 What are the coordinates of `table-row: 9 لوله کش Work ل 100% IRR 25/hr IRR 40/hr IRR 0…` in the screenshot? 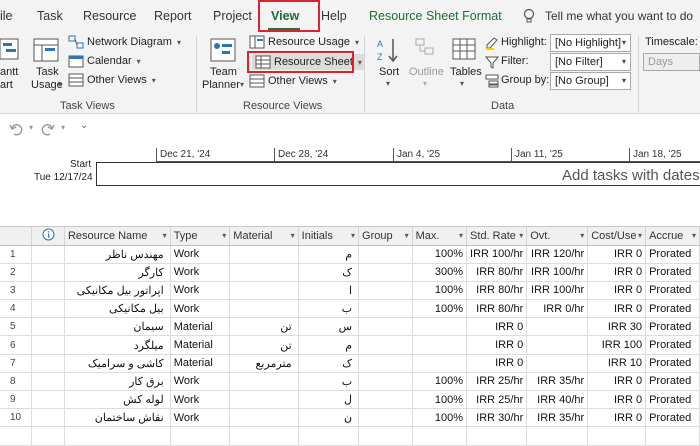 It's located at (350, 400).